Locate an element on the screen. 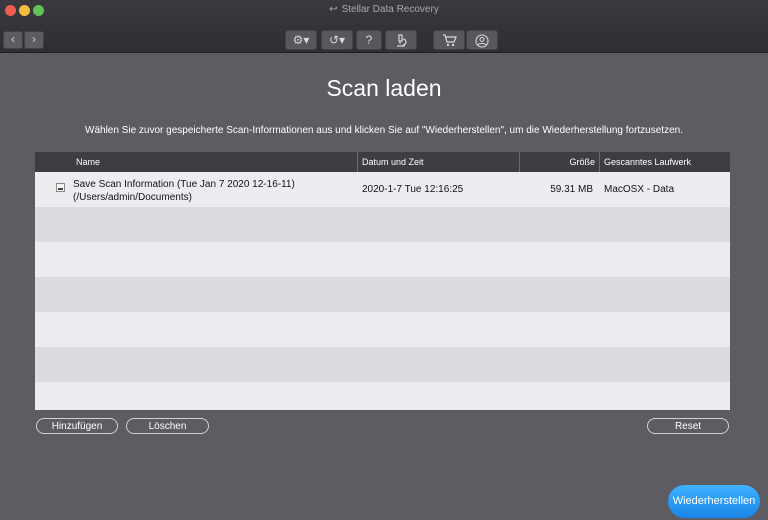  row-drive: MacOSX - Data is located at coordinates (639, 189).